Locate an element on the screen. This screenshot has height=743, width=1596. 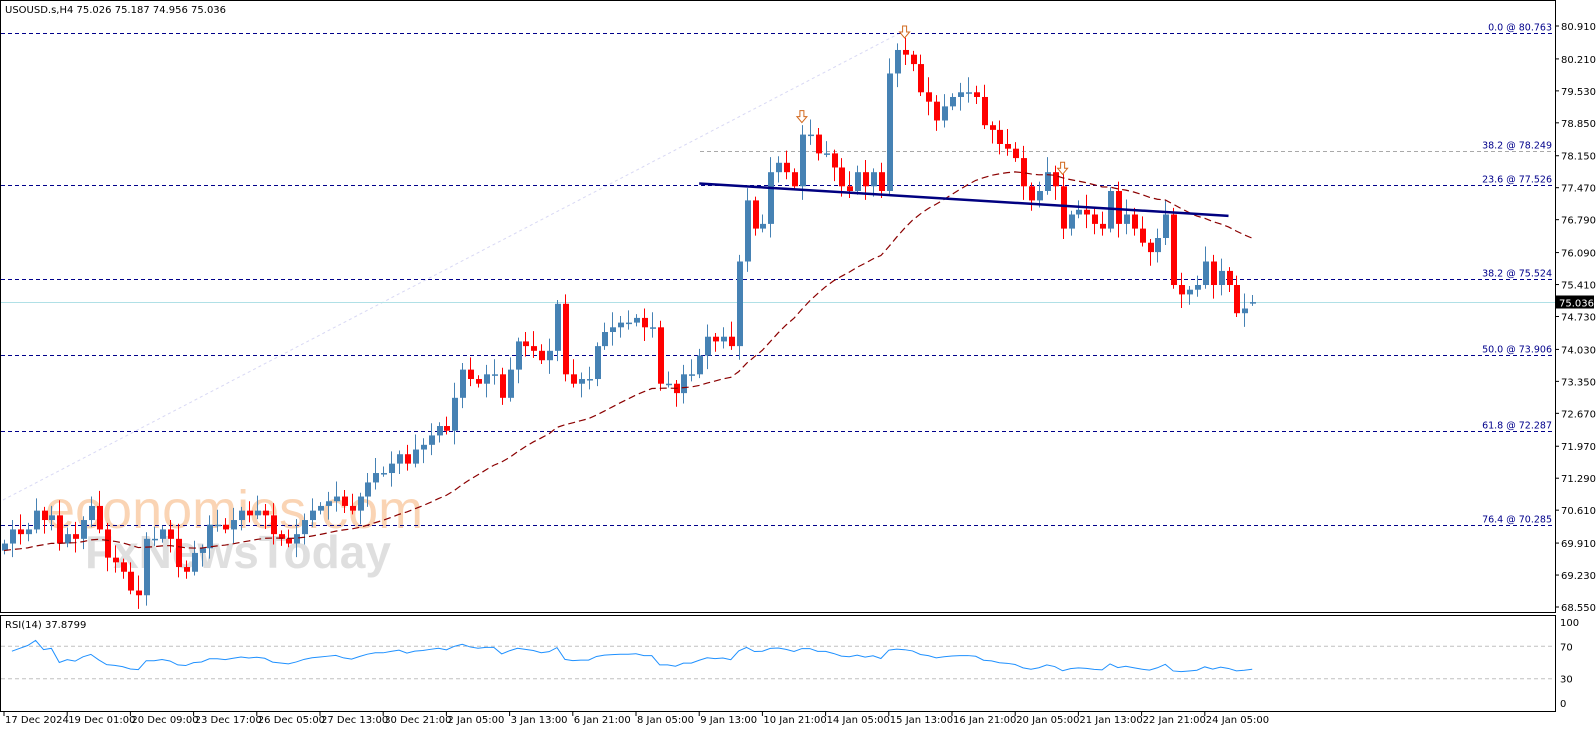
fib-level-label: 50.0 @ 73.906 is located at coordinates (1517, 350).